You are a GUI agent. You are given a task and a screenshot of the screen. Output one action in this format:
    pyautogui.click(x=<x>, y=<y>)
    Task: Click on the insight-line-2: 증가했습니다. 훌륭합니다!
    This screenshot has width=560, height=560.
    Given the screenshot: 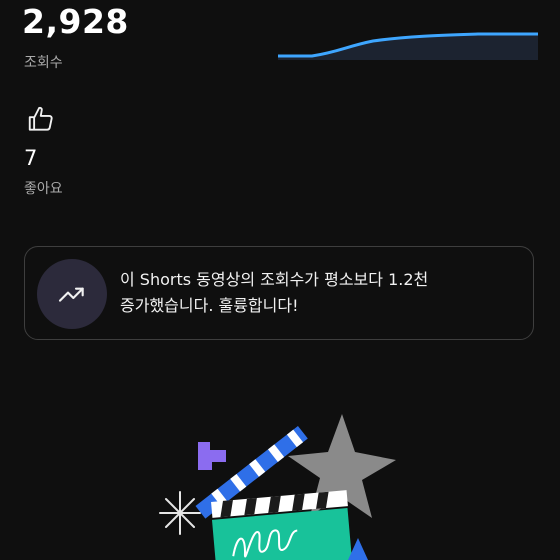 What is the action you would take?
    pyautogui.click(x=209, y=305)
    